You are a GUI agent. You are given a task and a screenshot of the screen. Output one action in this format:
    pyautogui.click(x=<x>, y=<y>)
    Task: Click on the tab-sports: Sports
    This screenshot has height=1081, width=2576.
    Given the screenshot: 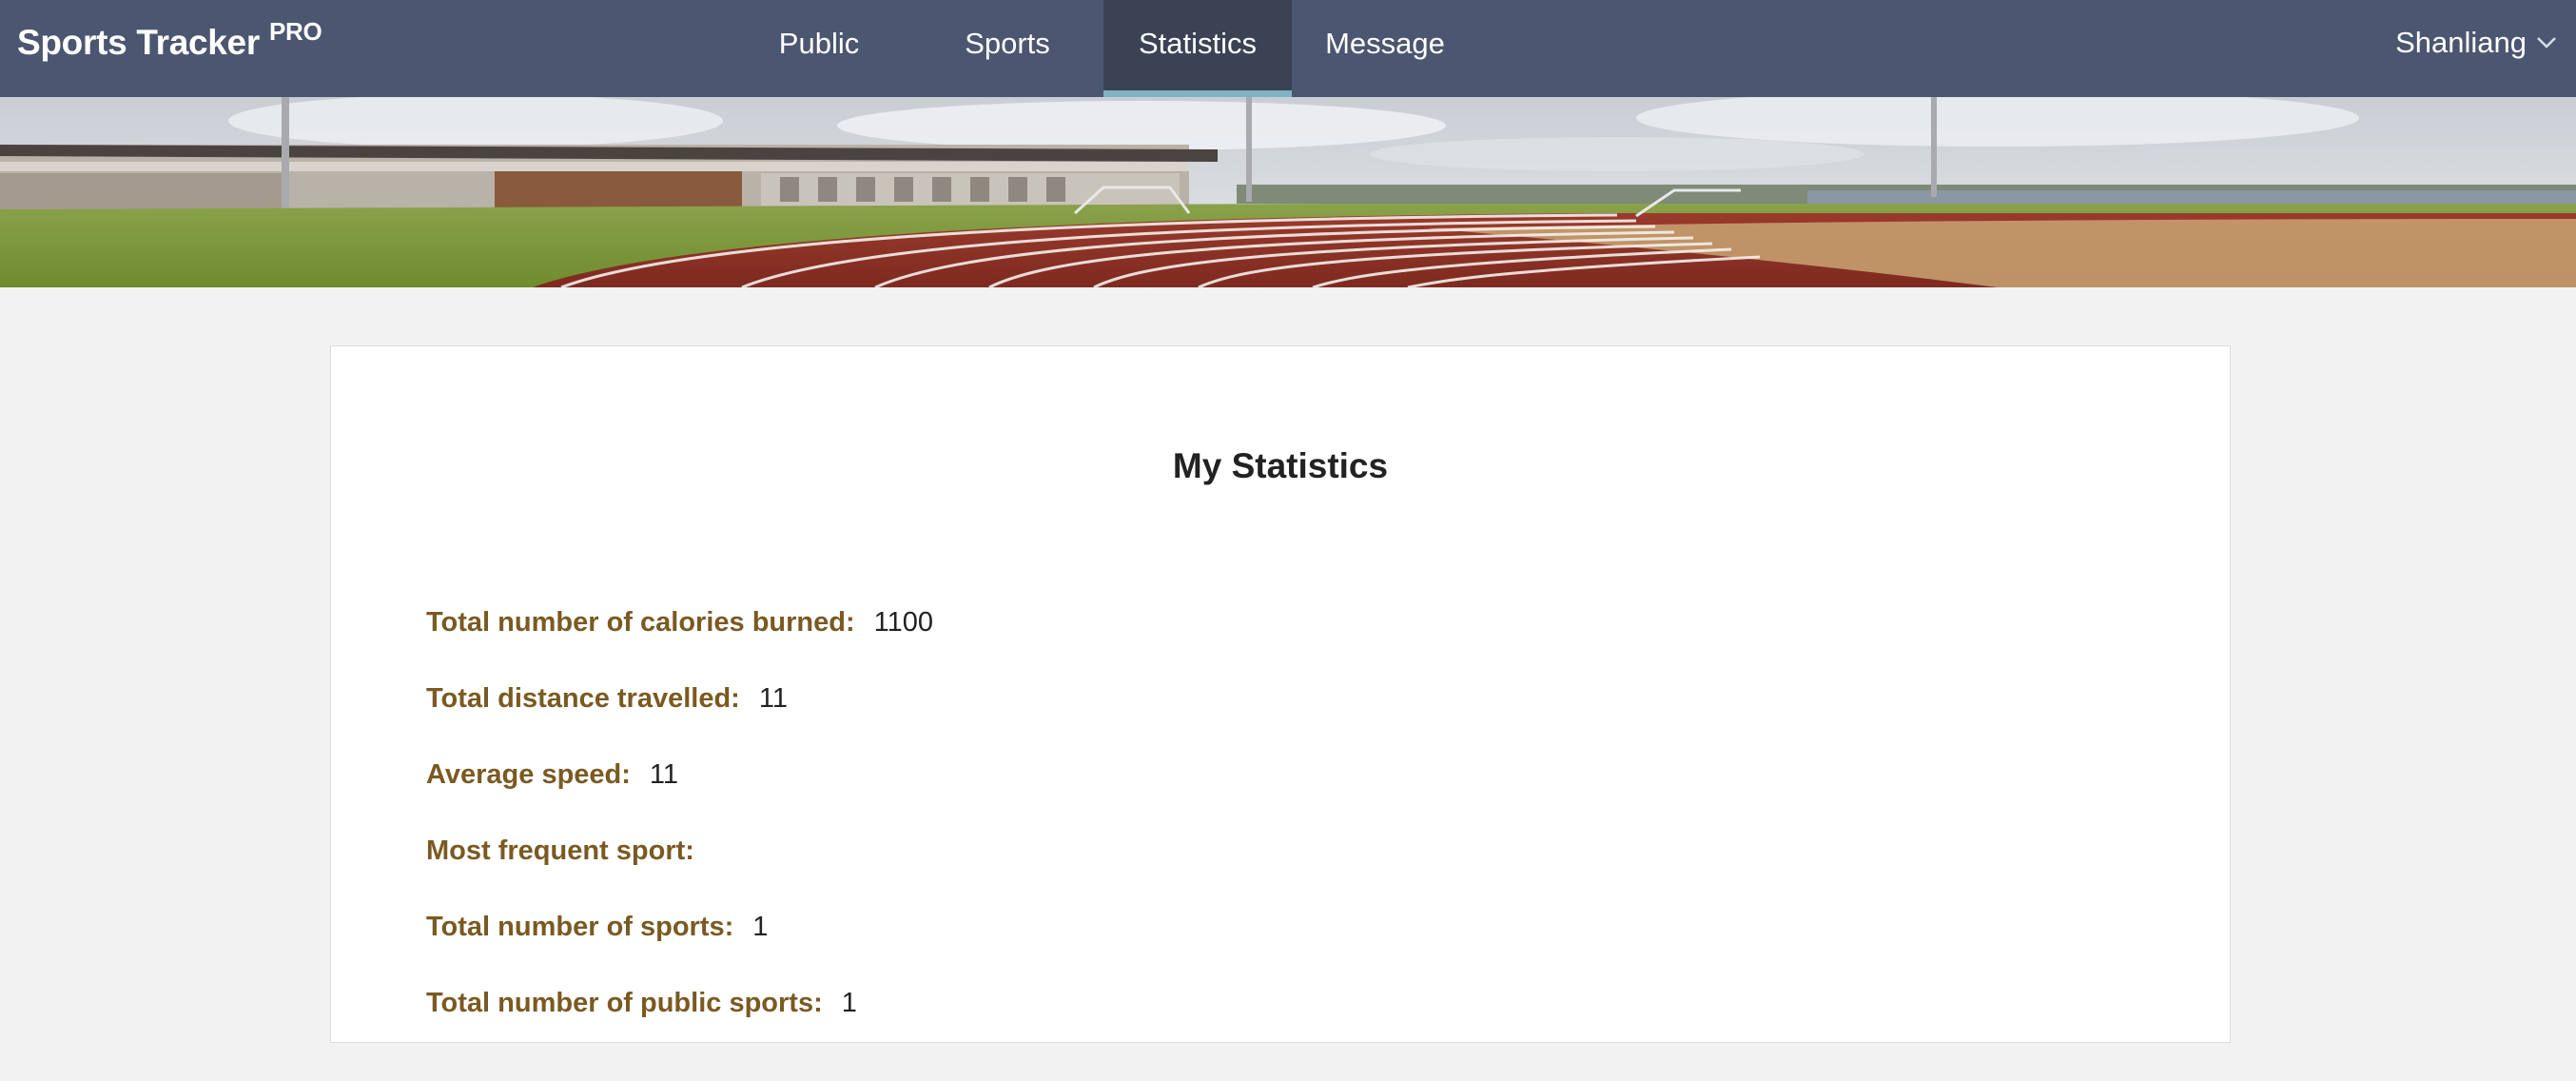 What is the action you would take?
    pyautogui.click(x=1007, y=48)
    